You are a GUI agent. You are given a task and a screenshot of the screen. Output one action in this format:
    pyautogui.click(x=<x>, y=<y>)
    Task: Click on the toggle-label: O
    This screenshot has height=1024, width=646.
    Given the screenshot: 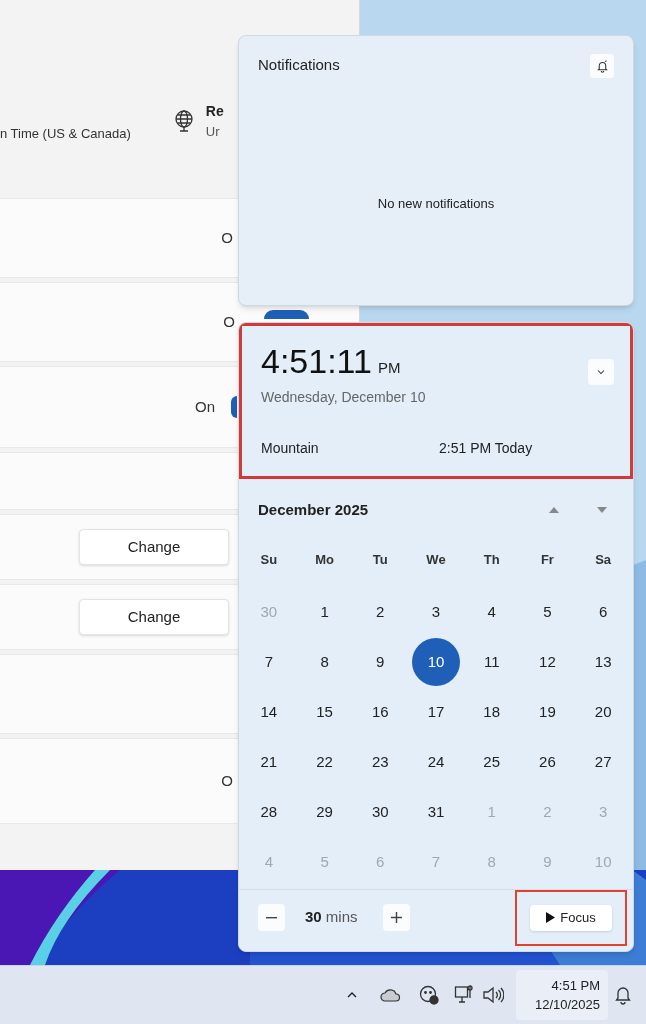 What is the action you would take?
    pyautogui.click(x=229, y=321)
    